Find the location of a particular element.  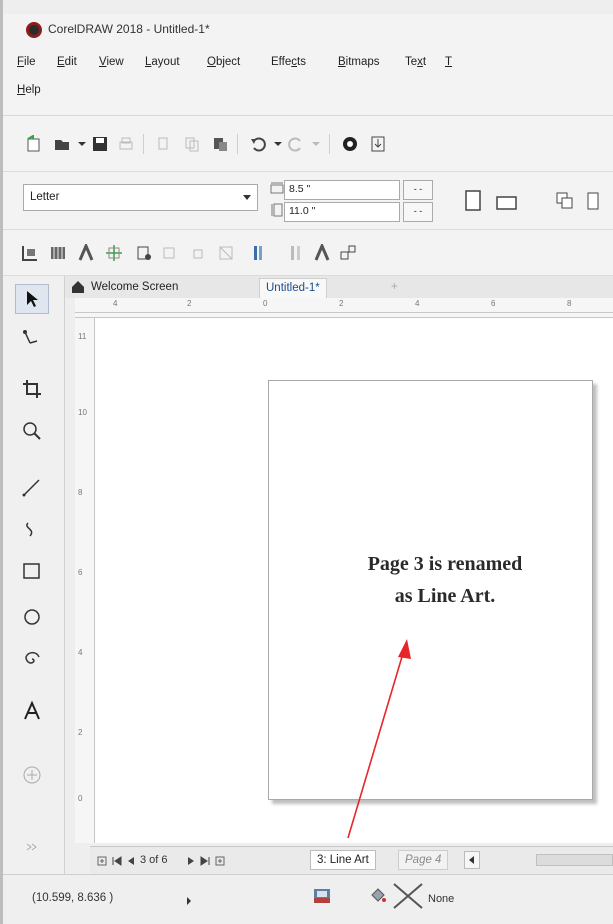

width-stepper: - - is located at coordinates (418, 190).